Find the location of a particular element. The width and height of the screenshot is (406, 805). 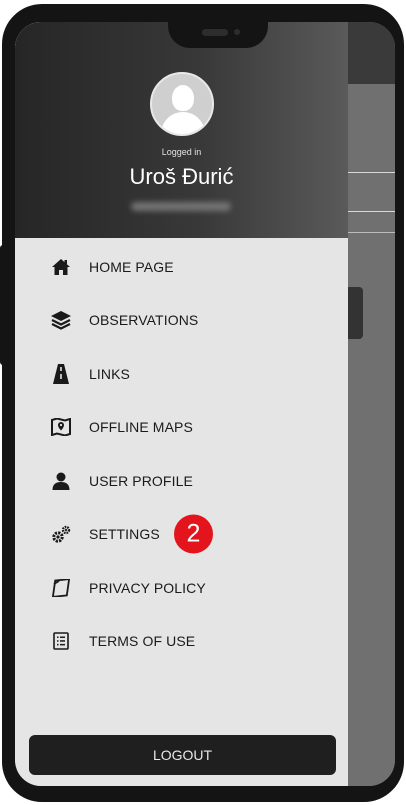

menu-label: OFFLINE MAPS is located at coordinates (141, 427).